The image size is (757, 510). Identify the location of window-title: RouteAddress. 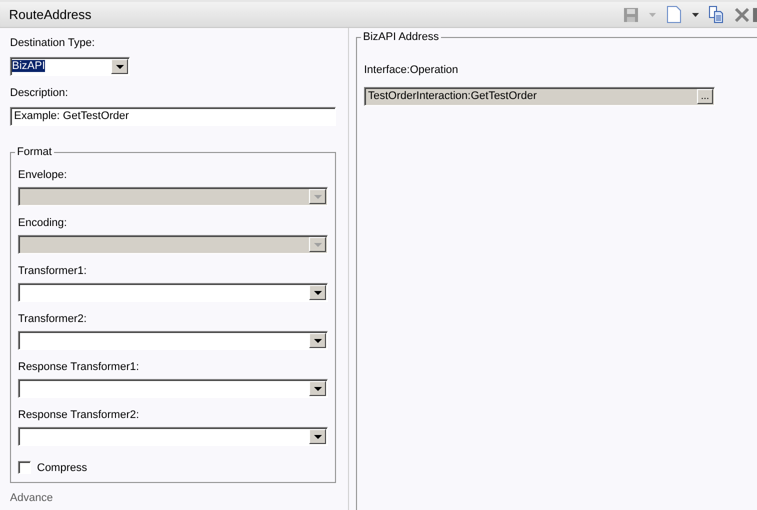
(50, 14).